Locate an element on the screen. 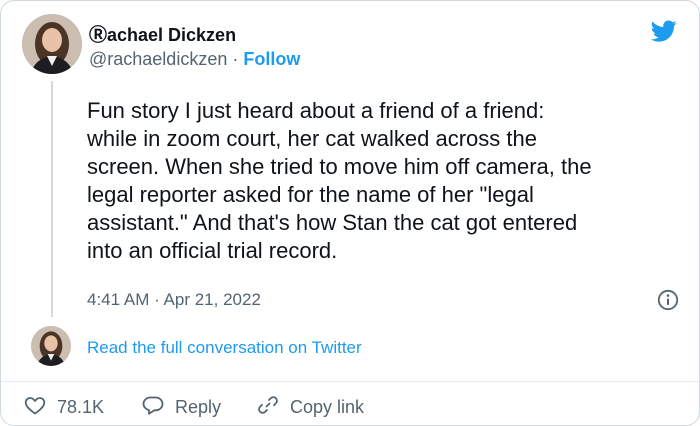 The height and width of the screenshot is (426, 700). author-name: Ⓡachael Dickzen is located at coordinates (162, 34).